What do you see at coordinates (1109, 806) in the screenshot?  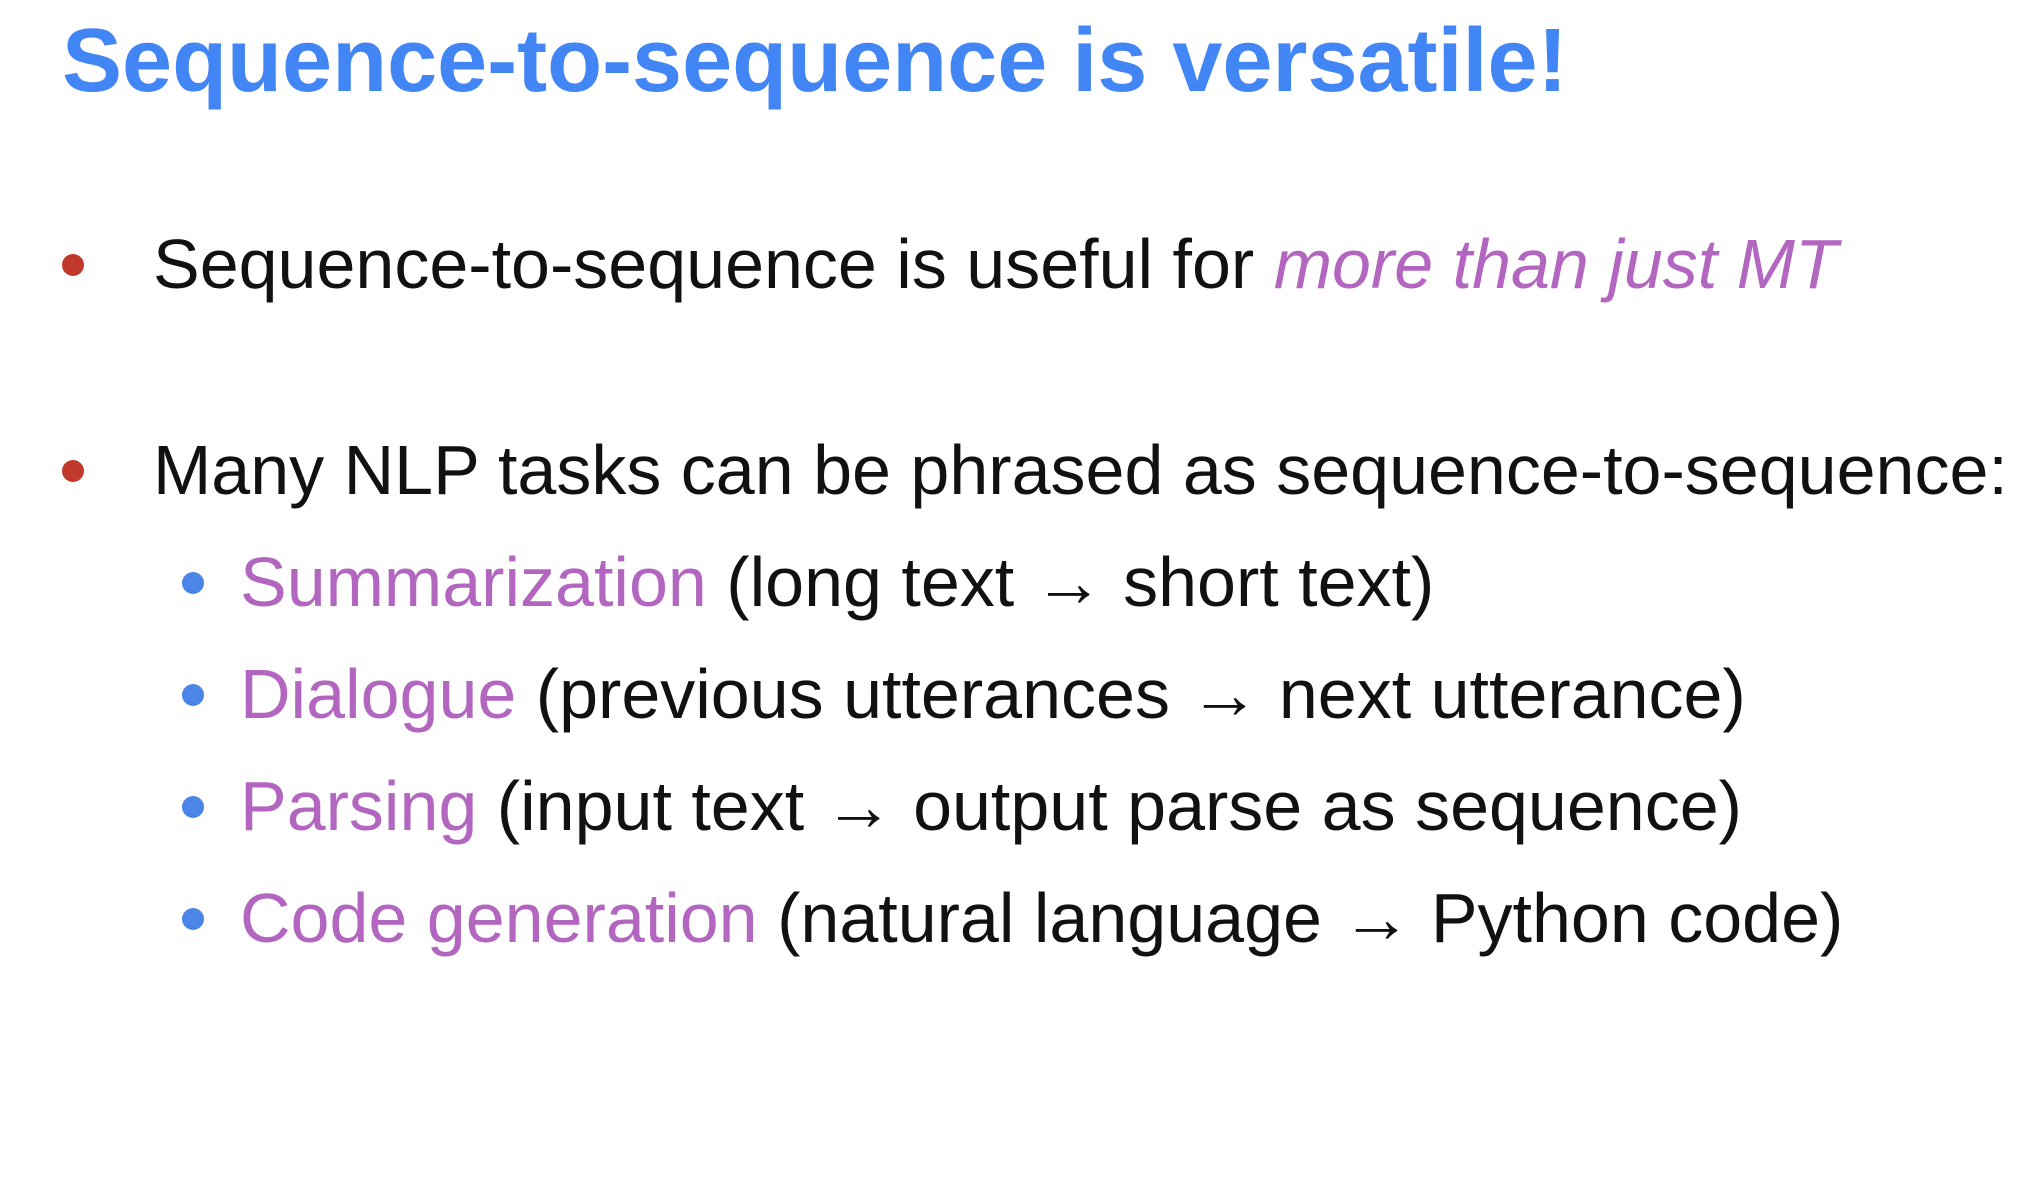 I see `subbullet-detail: (input text → output parse as sequence)` at bounding box center [1109, 806].